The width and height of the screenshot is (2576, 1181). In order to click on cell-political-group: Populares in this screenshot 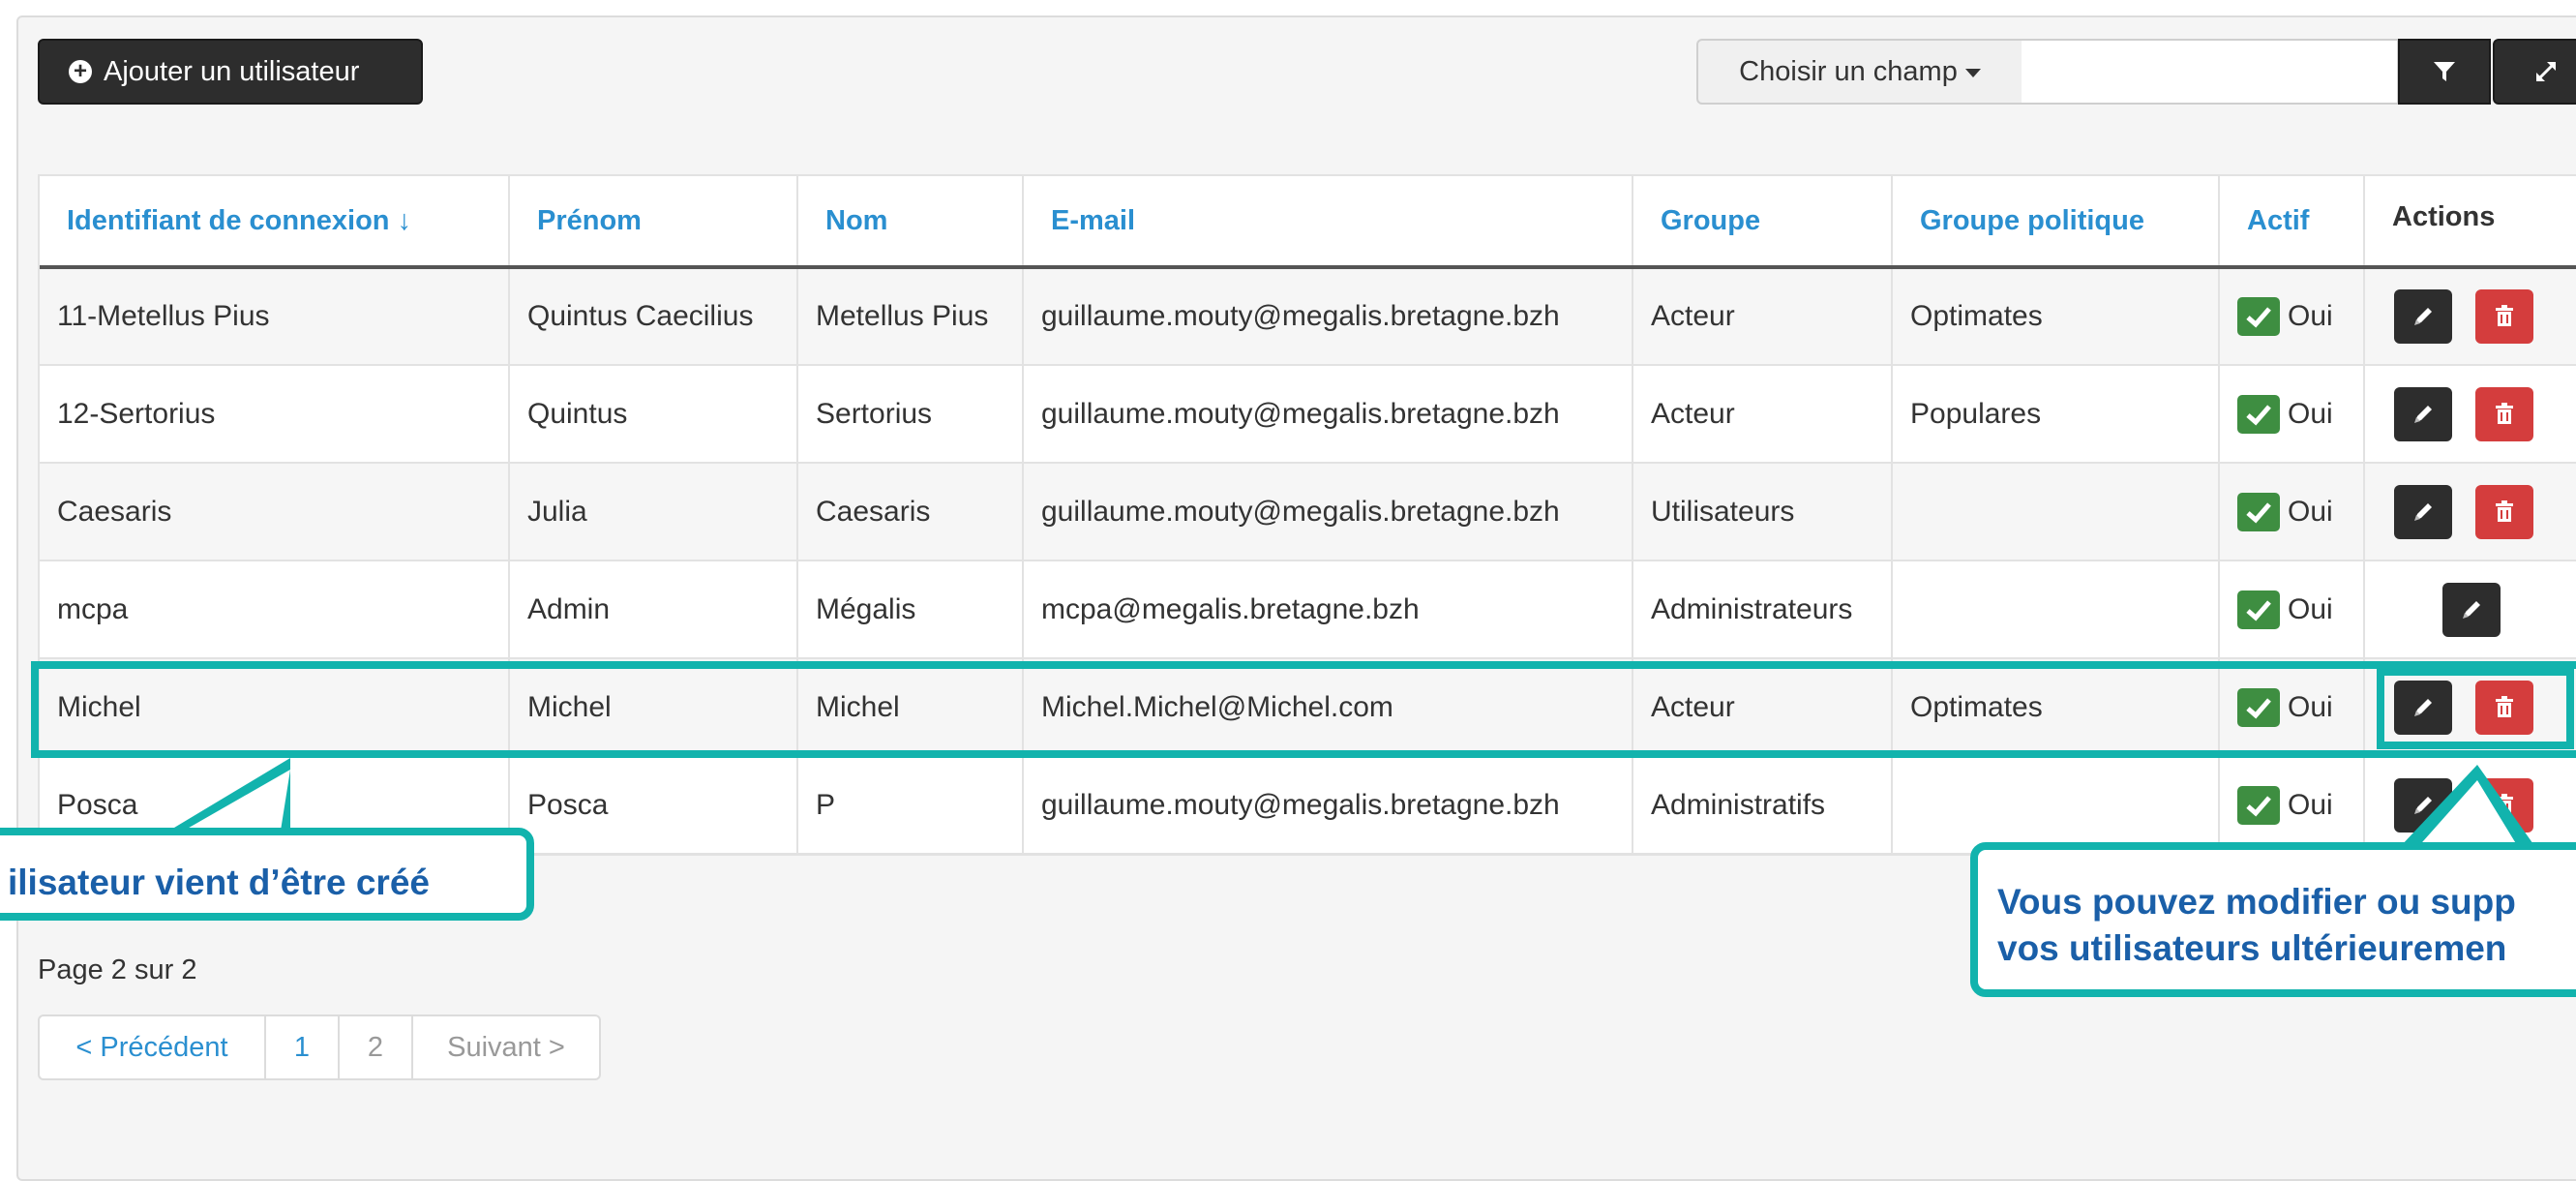, I will do `click(2056, 414)`.